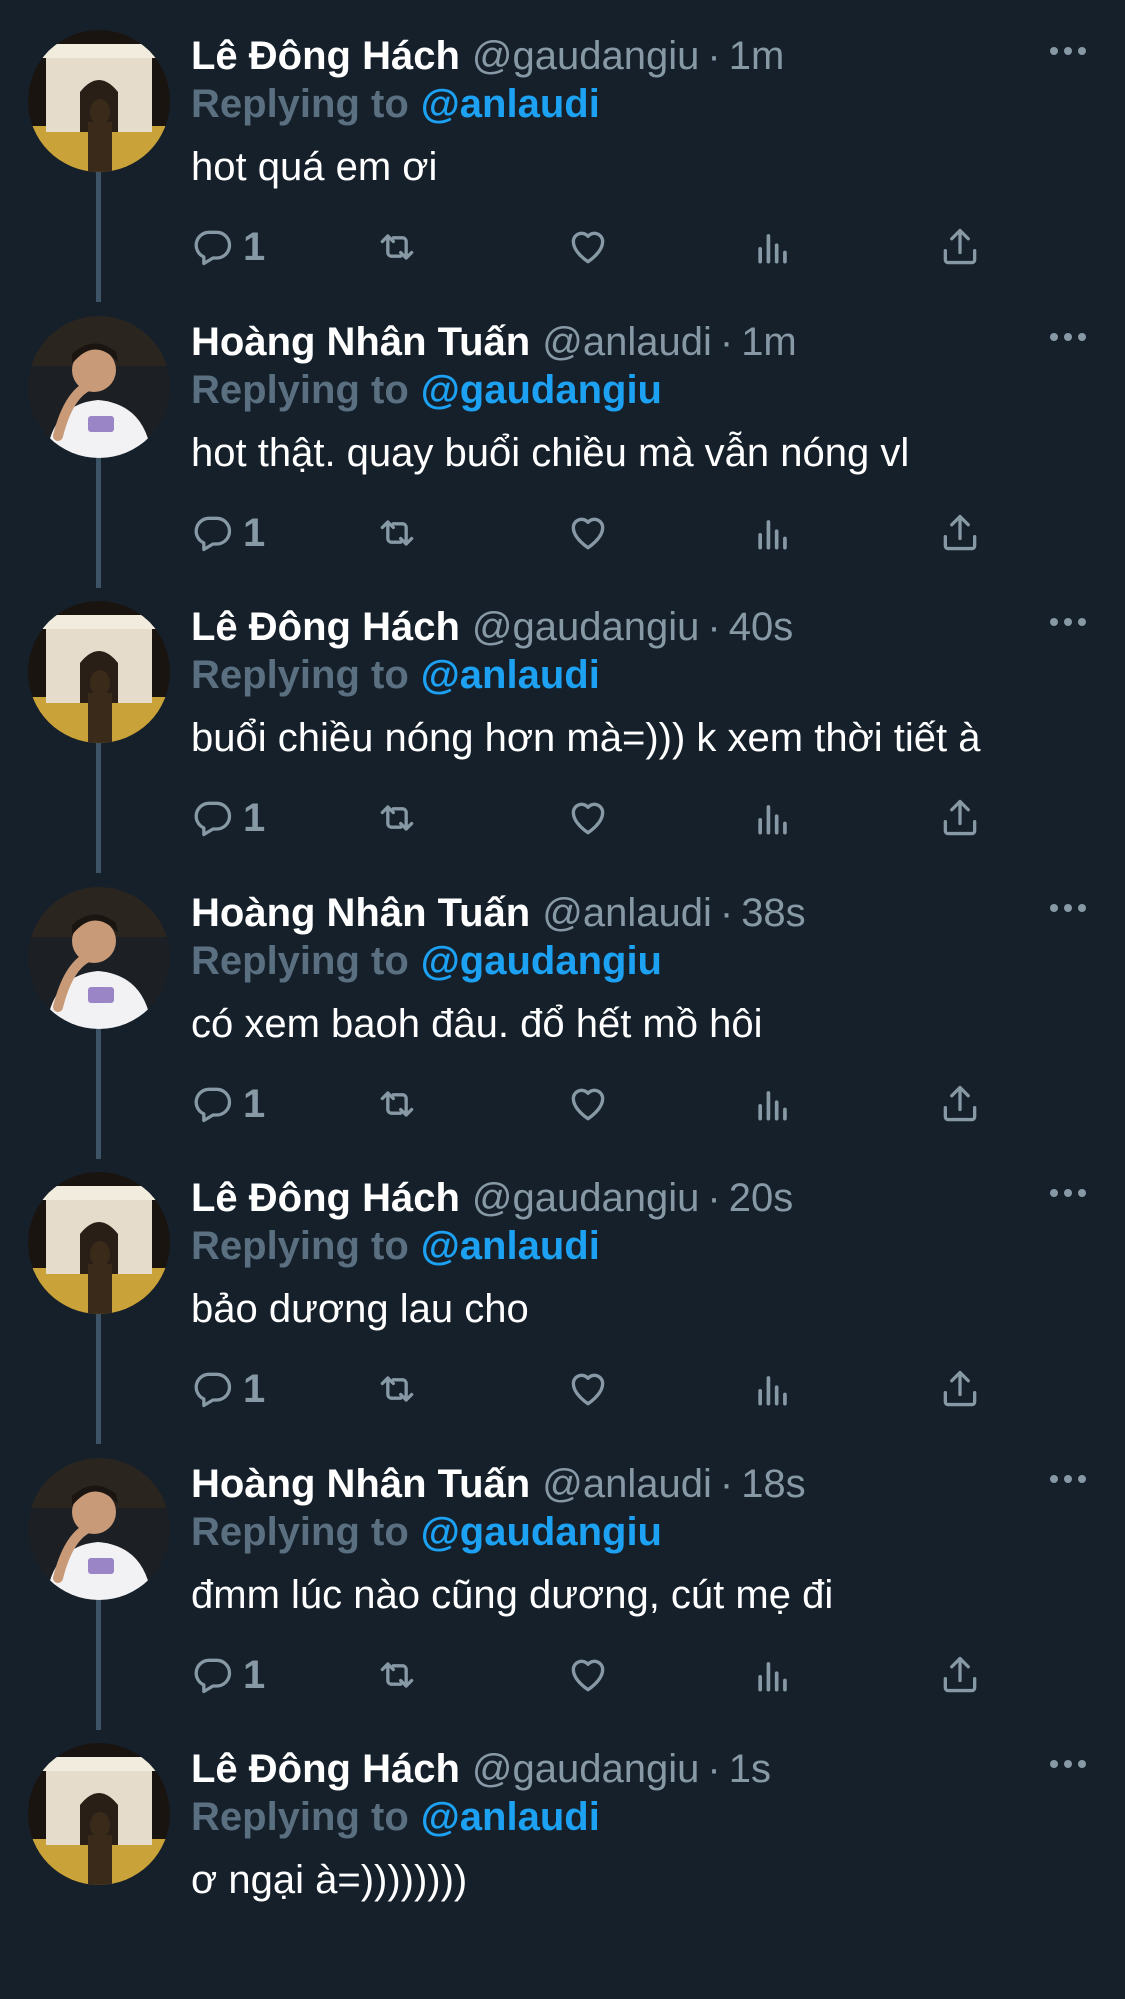  I want to click on thread-connector, so click(98, 1093).